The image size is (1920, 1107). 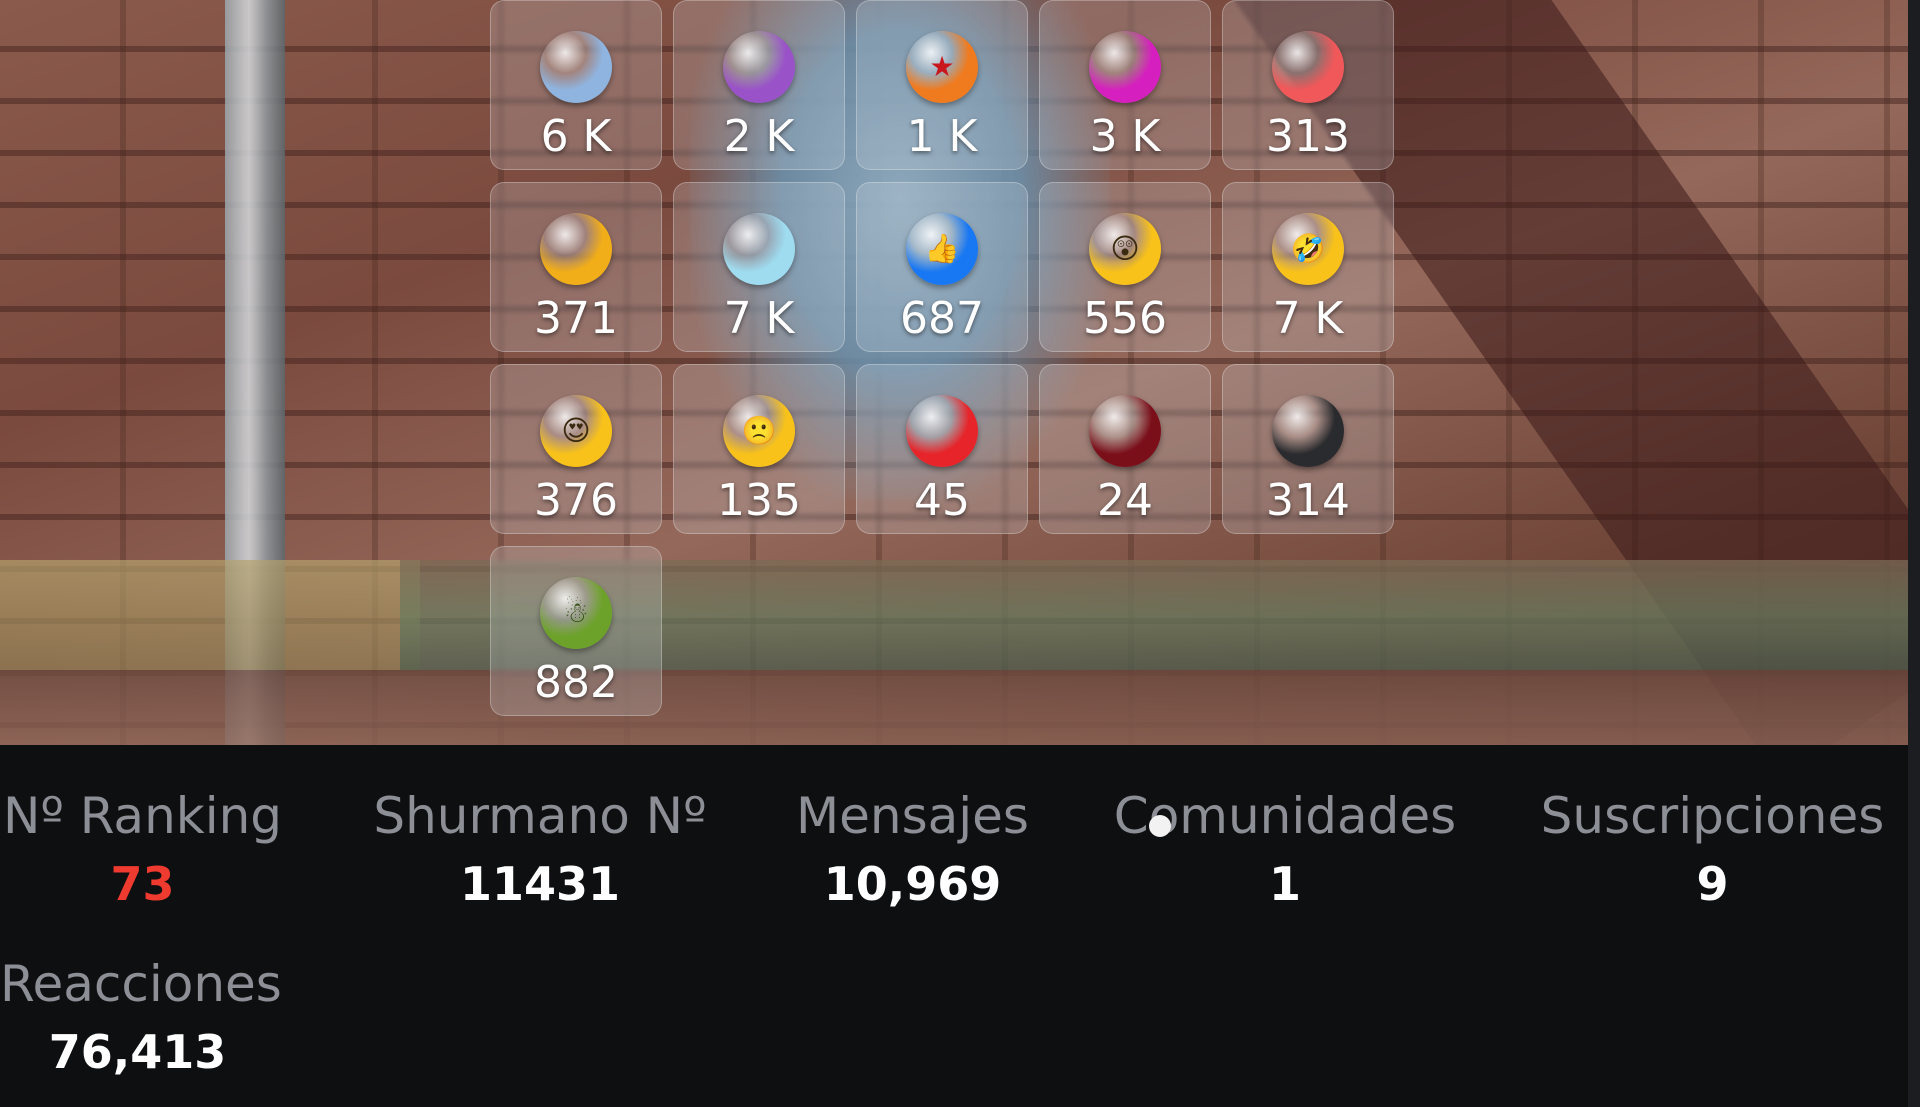 What do you see at coordinates (942, 136) in the screenshot?
I see `reaction-count: 1 K` at bounding box center [942, 136].